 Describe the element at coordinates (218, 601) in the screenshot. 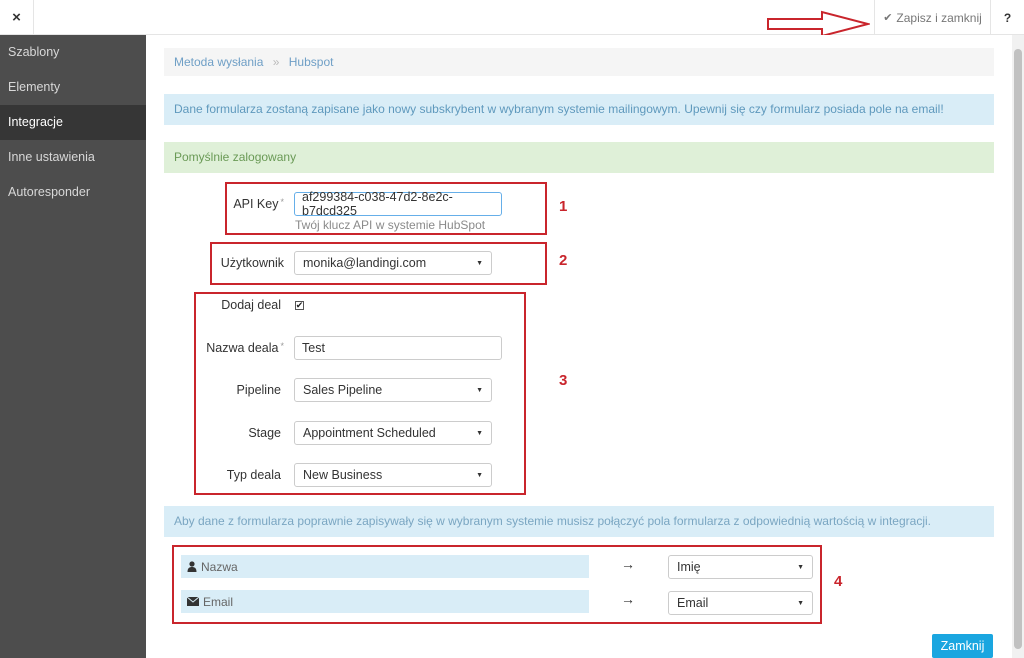

I see `mapping-field-label: Email` at that location.